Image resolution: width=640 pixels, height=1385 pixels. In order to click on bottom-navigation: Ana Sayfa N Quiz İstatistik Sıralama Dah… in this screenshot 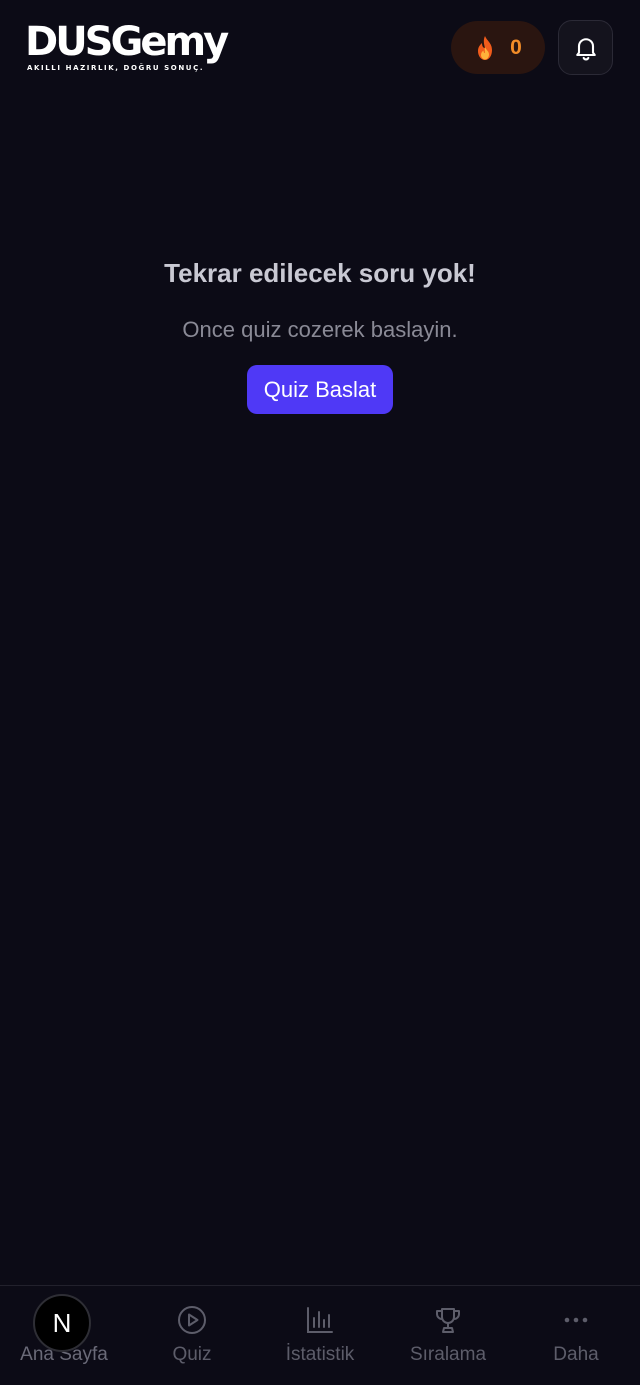, I will do `click(320, 1335)`.